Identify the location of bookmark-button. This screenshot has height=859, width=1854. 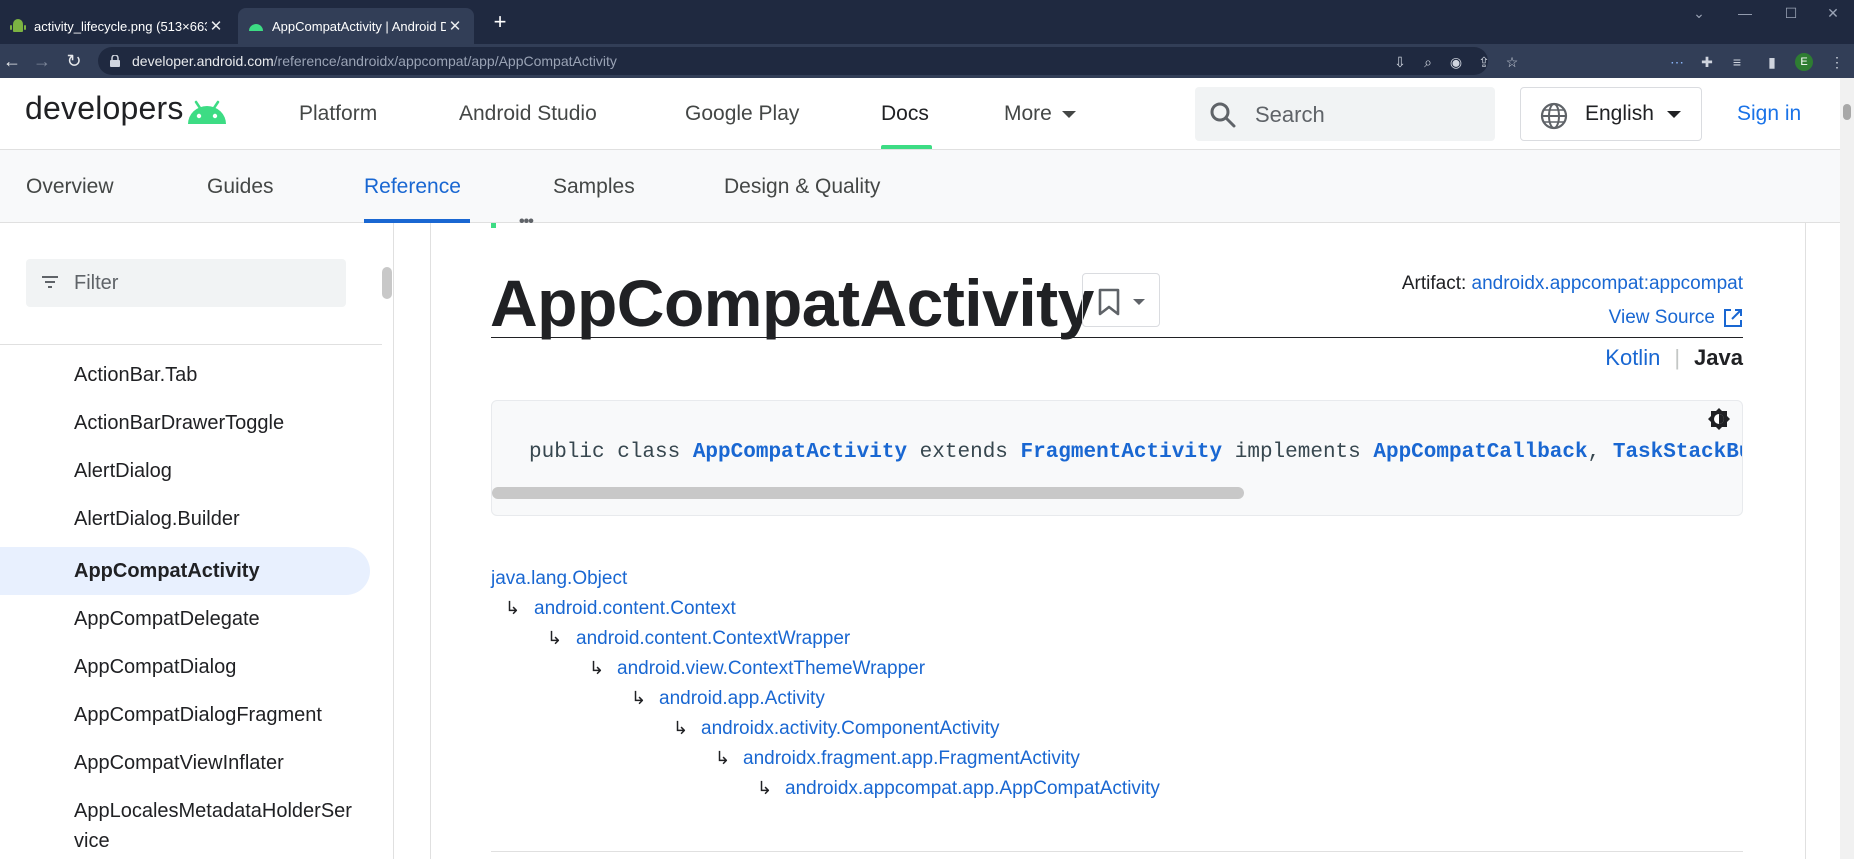
(1121, 300).